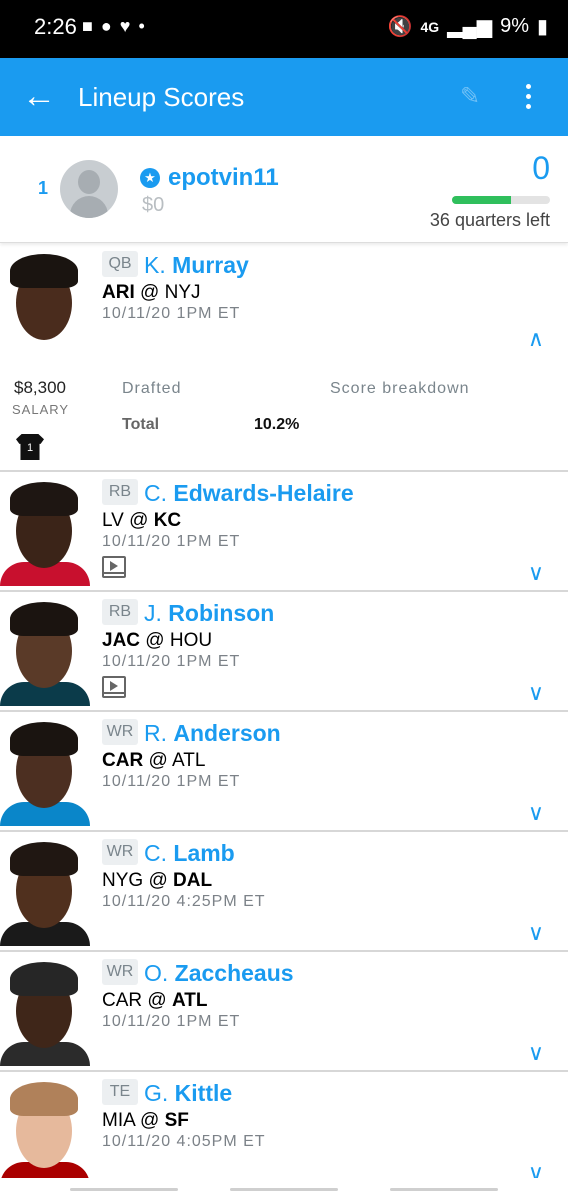 The image size is (568, 1200). Describe the element at coordinates (284, 97) in the screenshot. I see `app-bar: ← Lineup Scores ✎` at that location.